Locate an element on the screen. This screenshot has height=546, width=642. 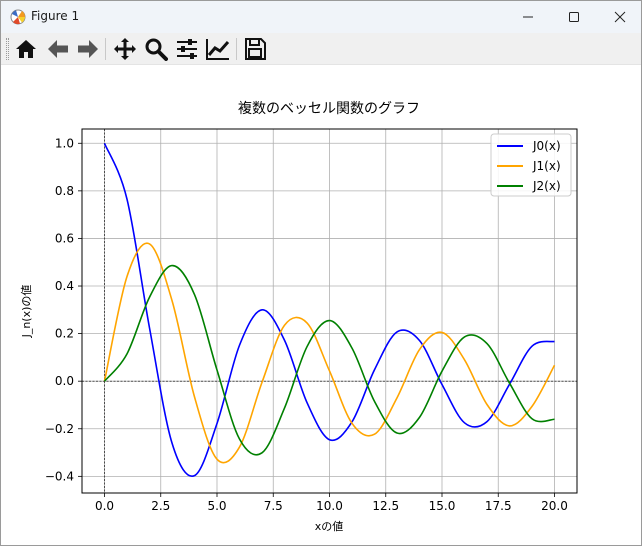
matplotlib-app-icon is located at coordinates (18, 17).